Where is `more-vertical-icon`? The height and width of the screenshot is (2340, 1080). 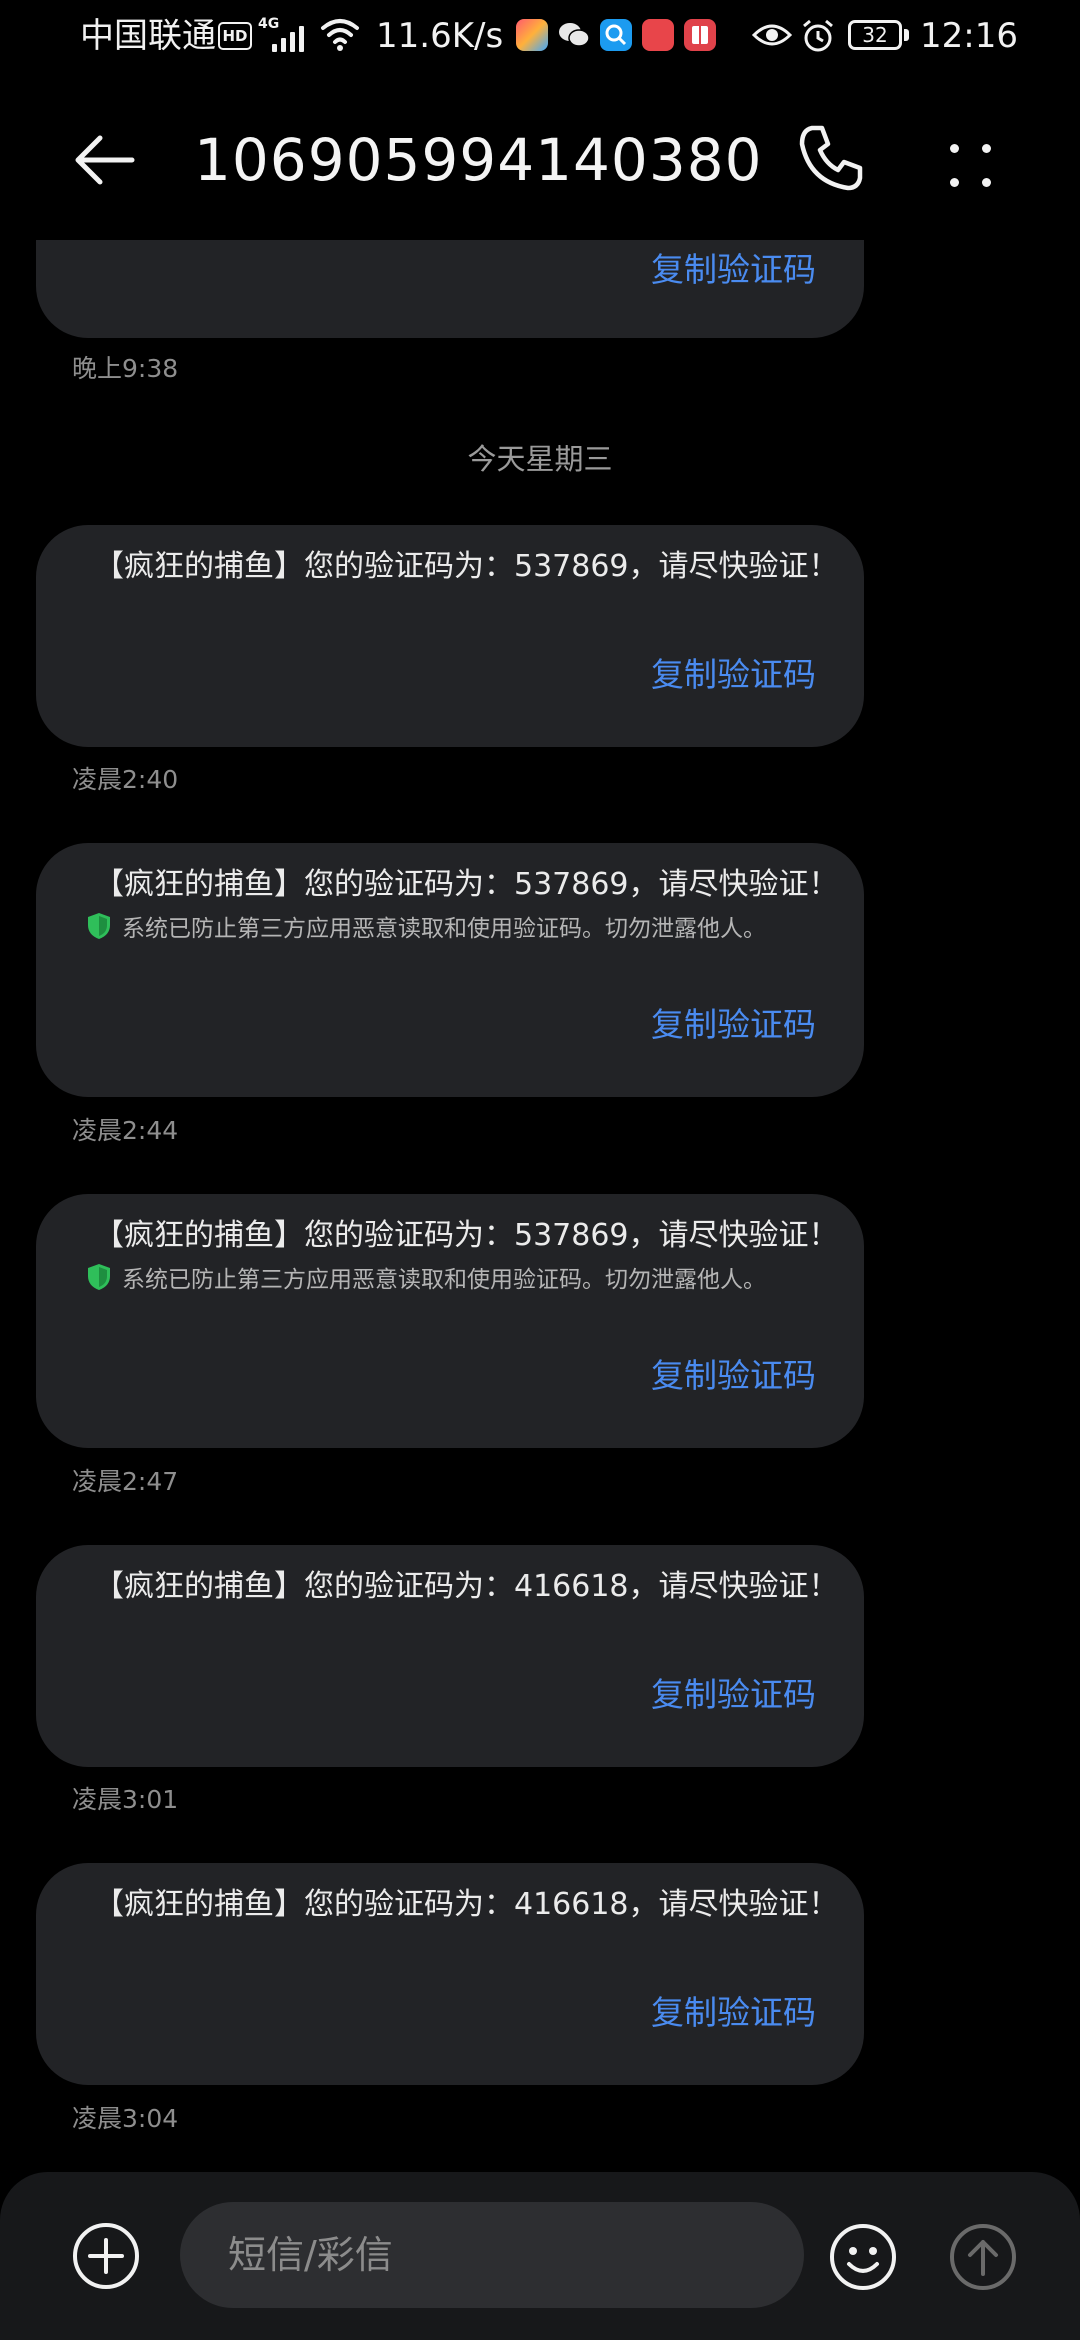
more-vertical-icon is located at coordinates (970, 158).